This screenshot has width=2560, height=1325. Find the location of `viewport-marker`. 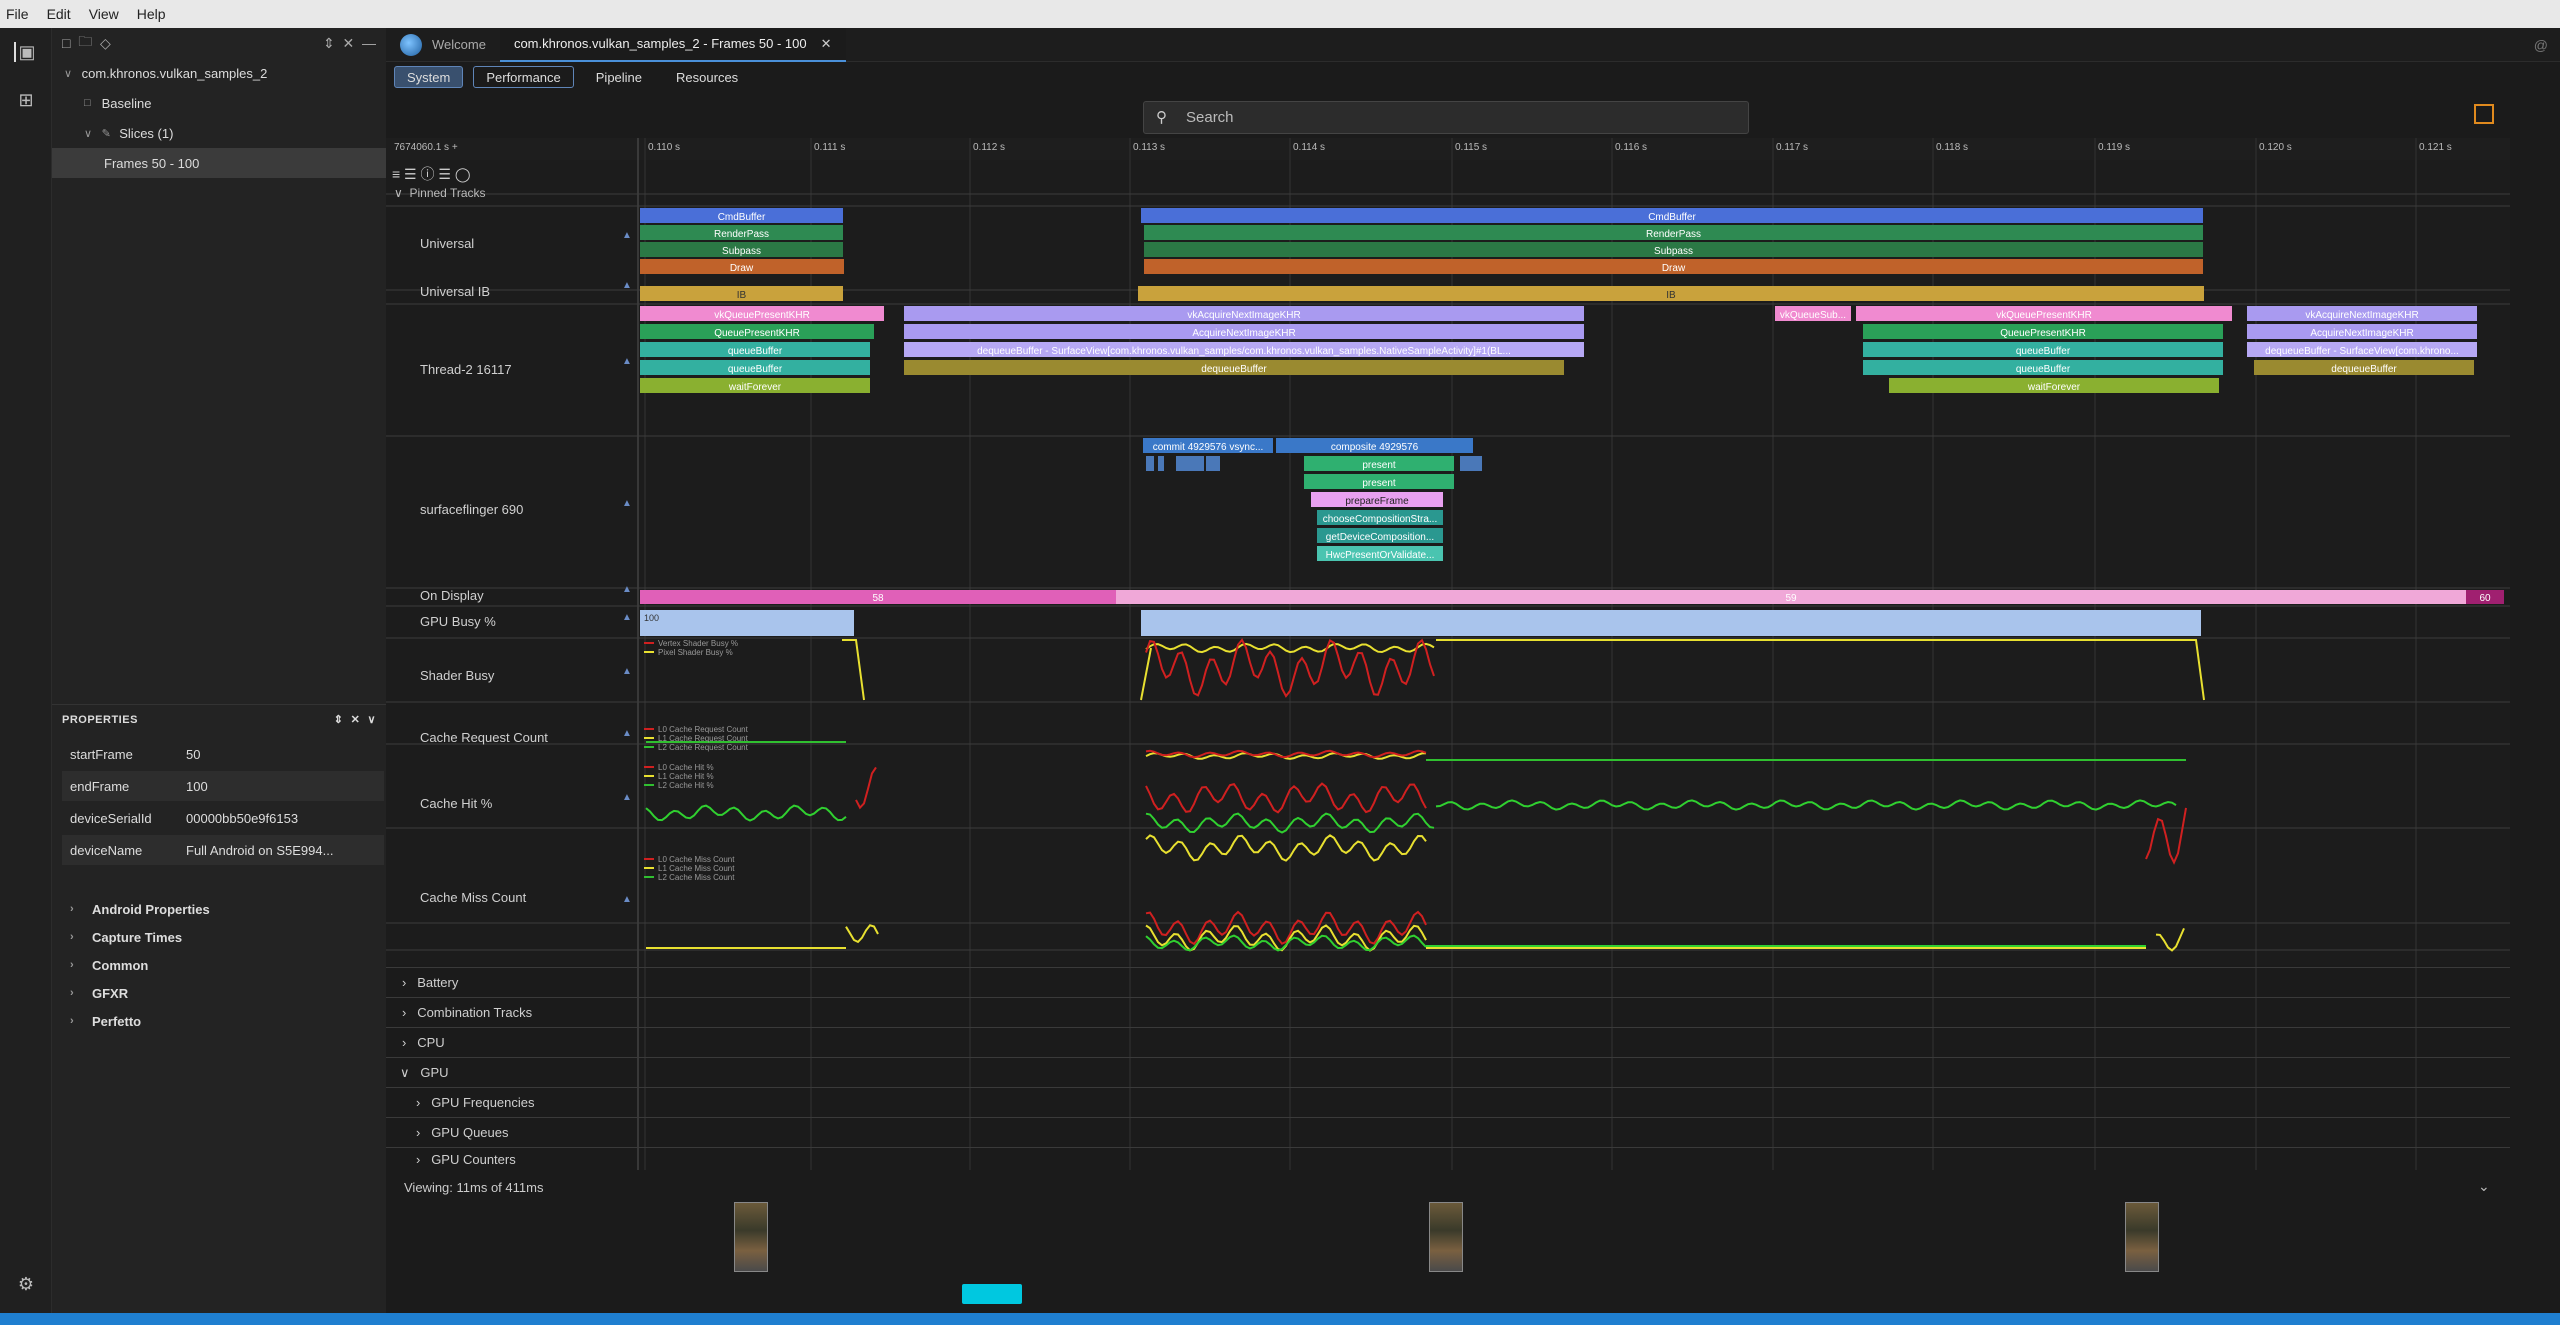

viewport-marker is located at coordinates (992, 1294).